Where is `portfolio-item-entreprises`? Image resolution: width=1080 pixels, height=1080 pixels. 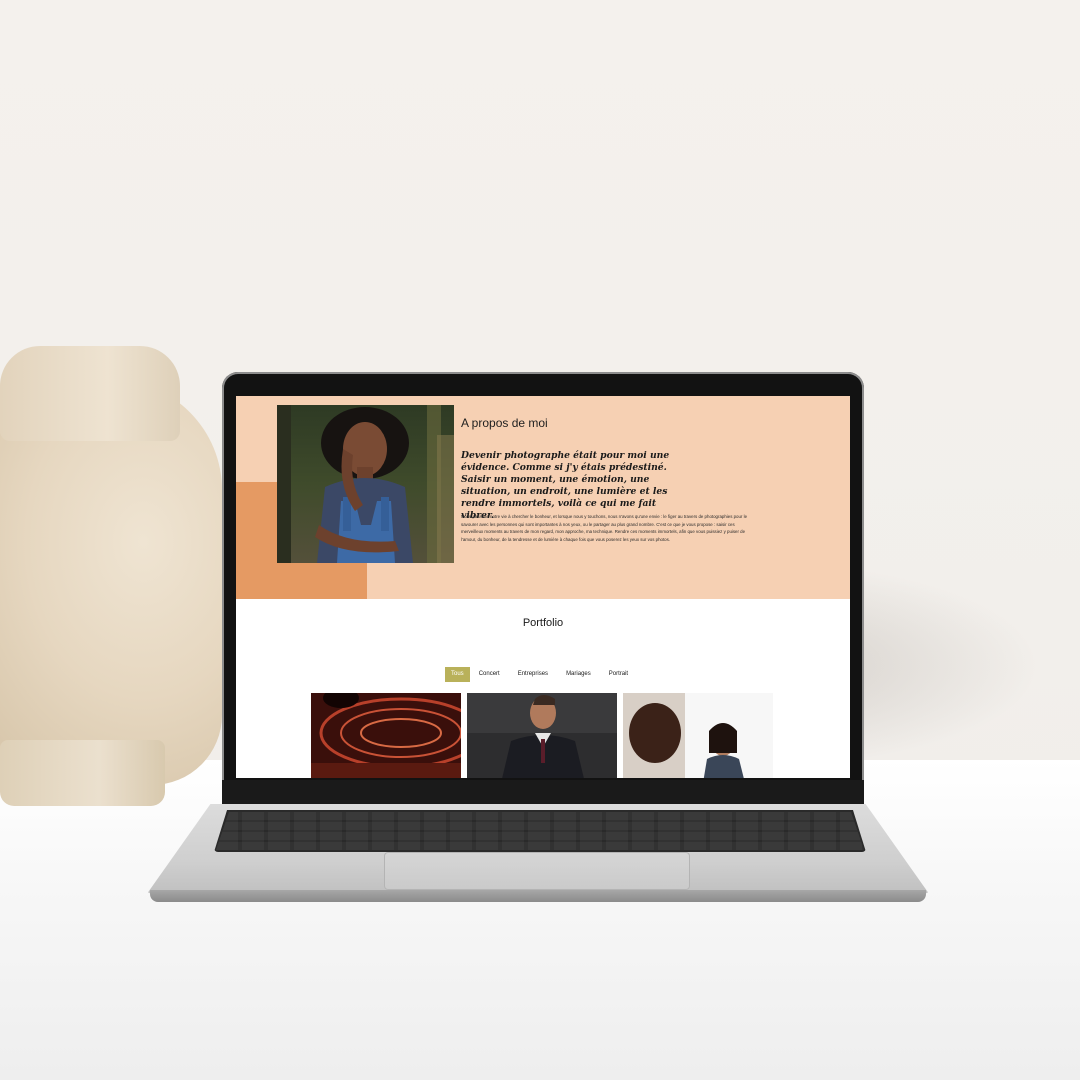
portfolio-item-entreprises is located at coordinates (542, 735).